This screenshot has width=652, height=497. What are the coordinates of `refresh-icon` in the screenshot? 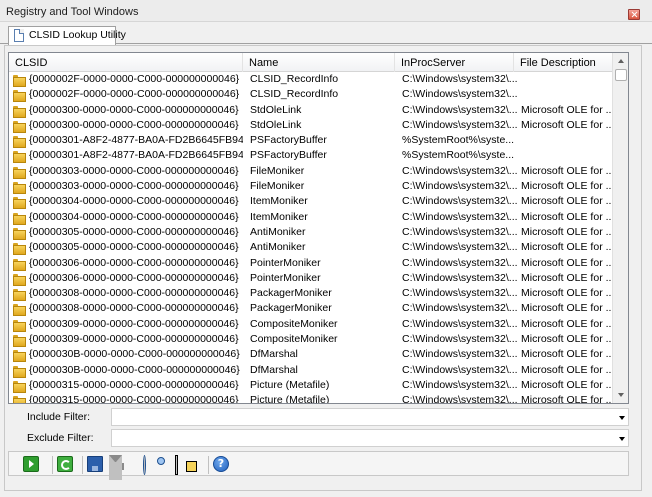 It's located at (62, 465).